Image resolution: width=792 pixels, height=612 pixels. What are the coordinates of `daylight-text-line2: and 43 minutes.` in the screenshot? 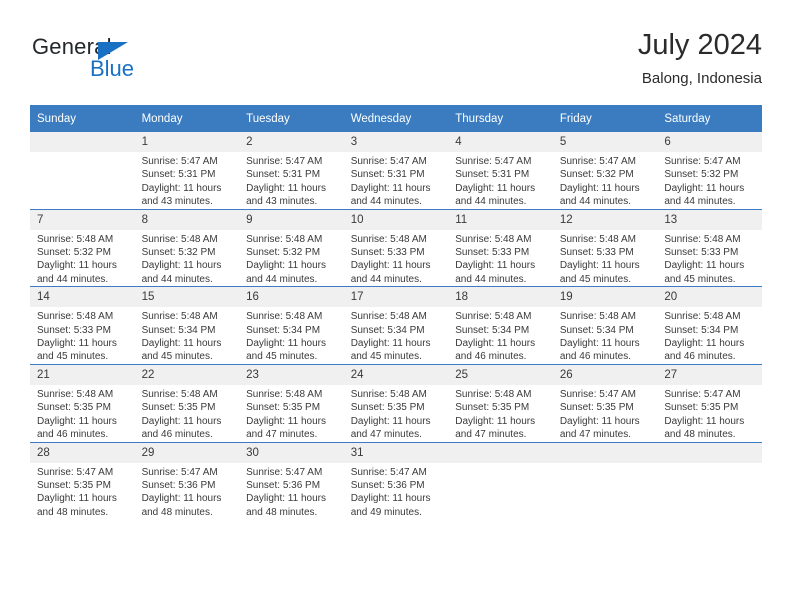 It's located at (282, 202).